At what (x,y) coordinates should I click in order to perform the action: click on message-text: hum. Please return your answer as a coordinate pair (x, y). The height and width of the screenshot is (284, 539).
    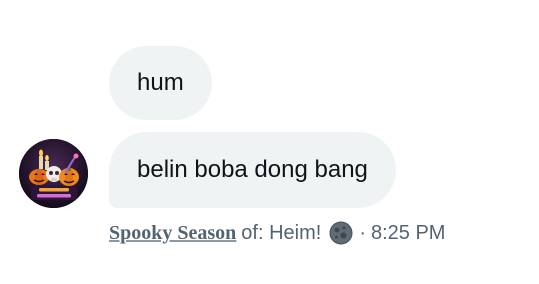
    Looking at the image, I should click on (160, 82).